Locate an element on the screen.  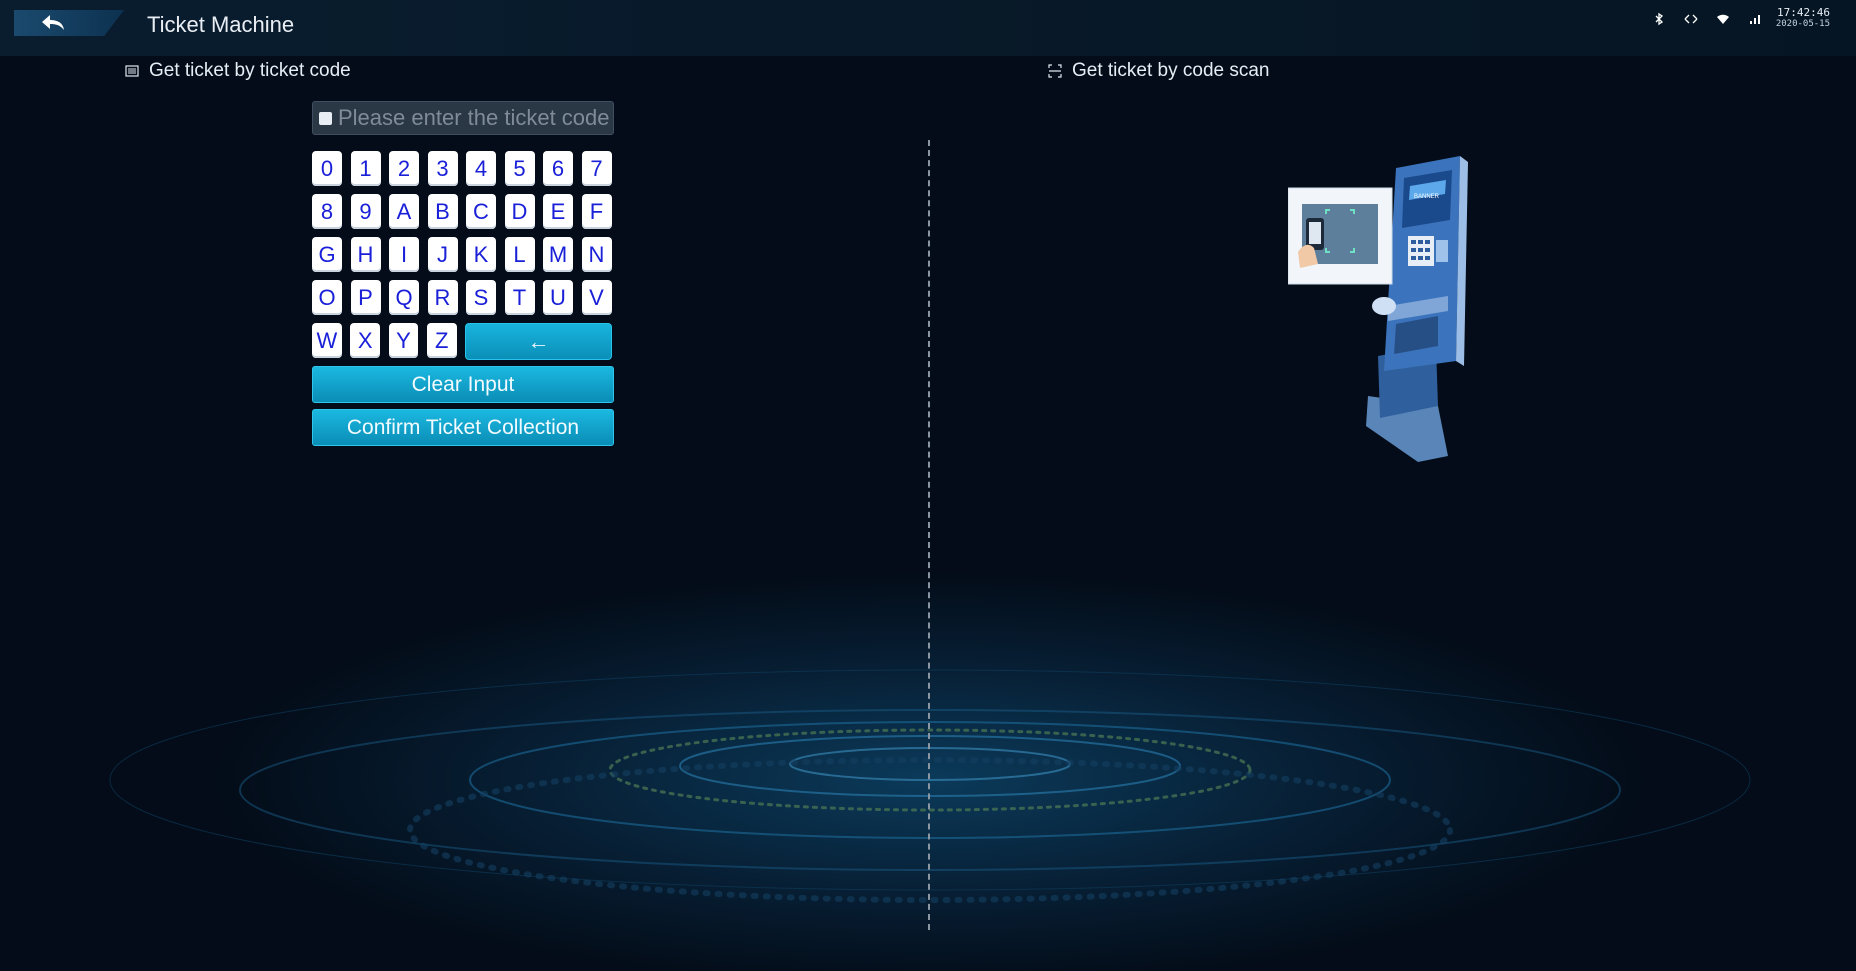
key-l: L is located at coordinates (519, 254).